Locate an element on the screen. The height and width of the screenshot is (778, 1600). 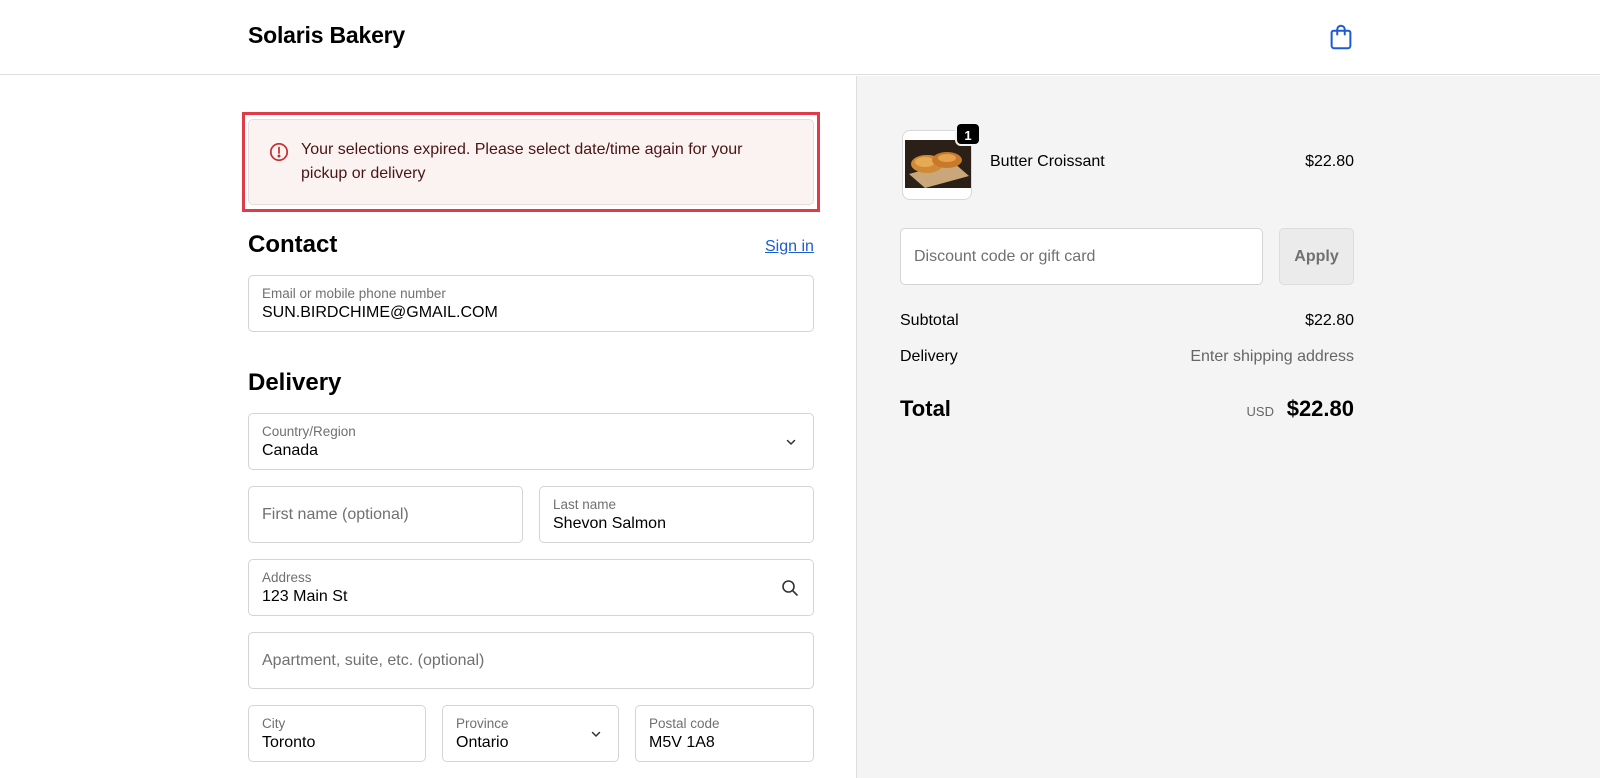
search-icon is located at coordinates (790, 588).